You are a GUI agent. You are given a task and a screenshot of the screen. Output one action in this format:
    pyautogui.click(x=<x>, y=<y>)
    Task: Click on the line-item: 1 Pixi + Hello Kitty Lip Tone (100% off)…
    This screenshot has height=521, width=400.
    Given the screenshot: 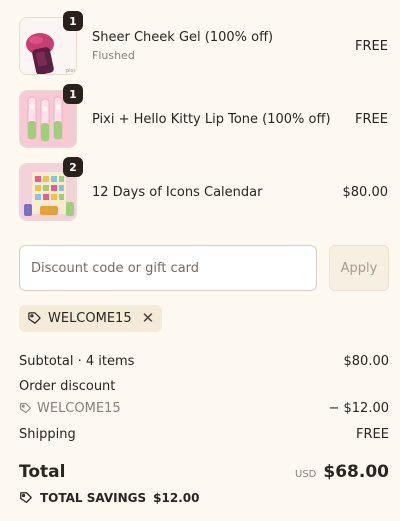 What is the action you would take?
    pyautogui.click(x=203, y=116)
    